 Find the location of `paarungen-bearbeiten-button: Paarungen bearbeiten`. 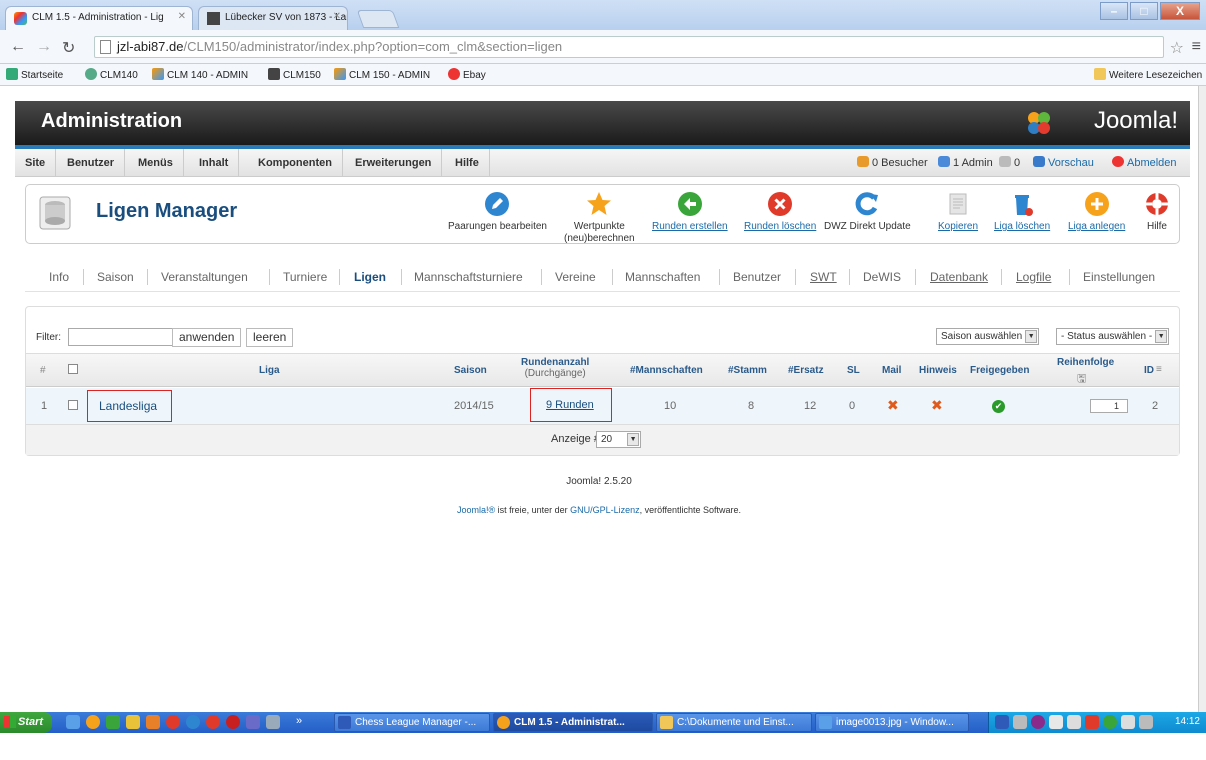

paarungen-bearbeiten-button: Paarungen bearbeiten is located at coordinates (497, 212).